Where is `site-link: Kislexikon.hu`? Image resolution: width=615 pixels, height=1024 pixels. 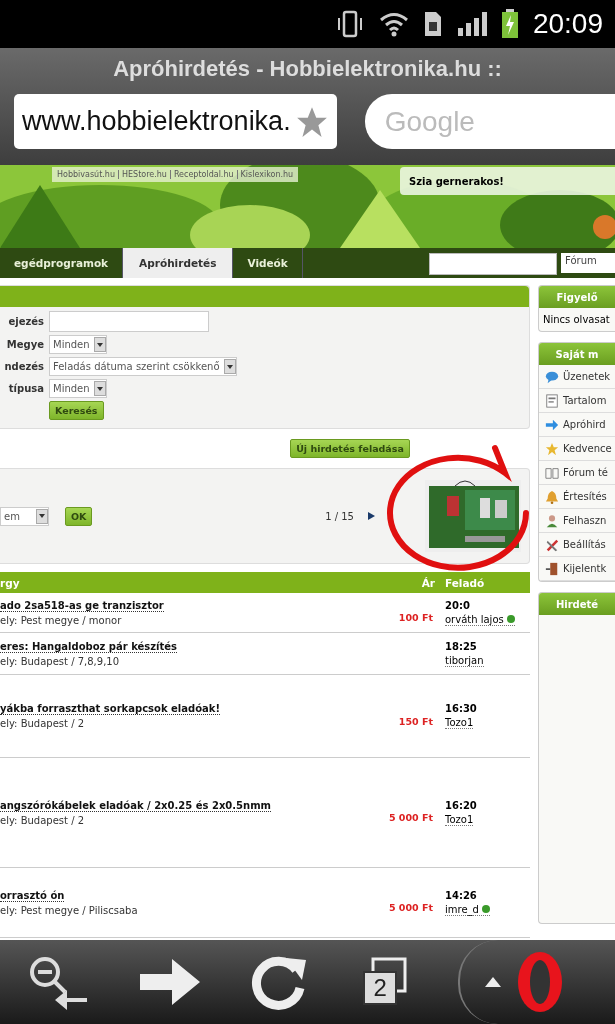 site-link: Kislexikon.hu is located at coordinates (265, 174).